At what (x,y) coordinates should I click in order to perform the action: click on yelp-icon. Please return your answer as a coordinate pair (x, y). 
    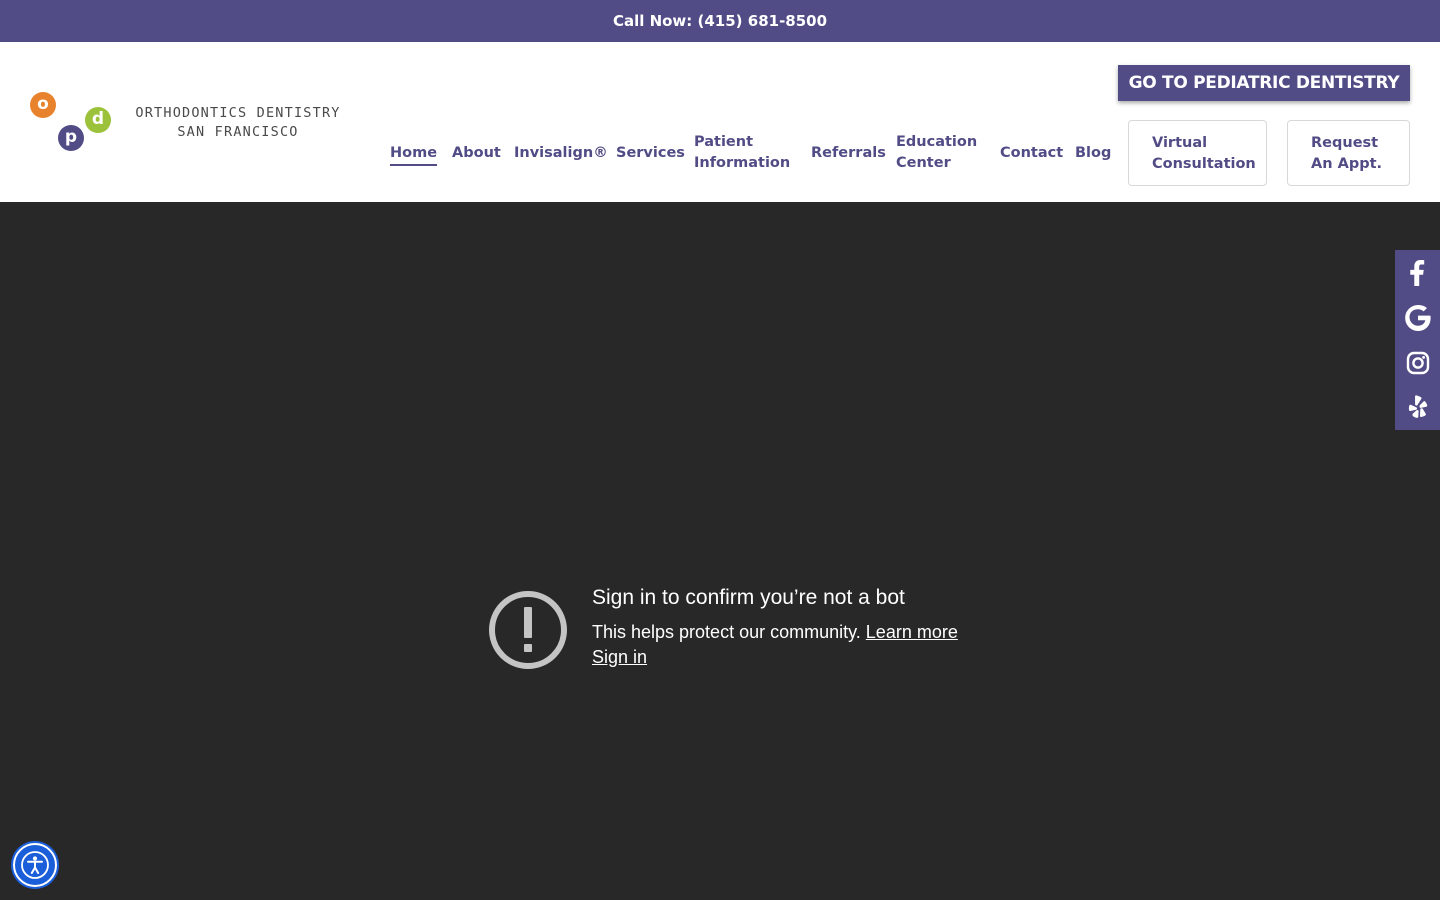
    Looking at the image, I should click on (1417, 407).